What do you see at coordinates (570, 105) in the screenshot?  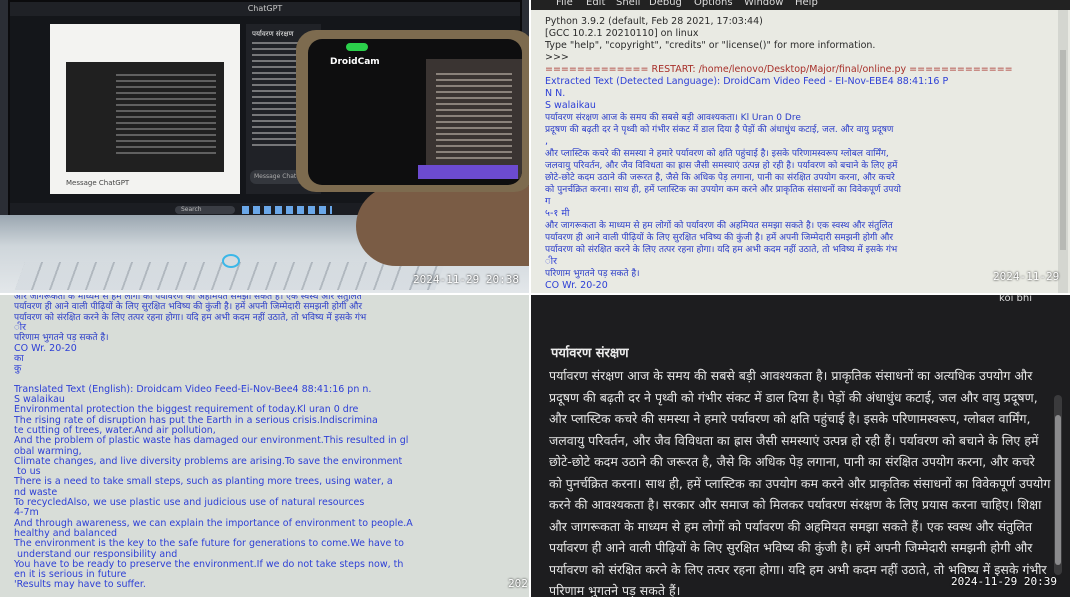 I see `shell-line: S walaikau` at bounding box center [570, 105].